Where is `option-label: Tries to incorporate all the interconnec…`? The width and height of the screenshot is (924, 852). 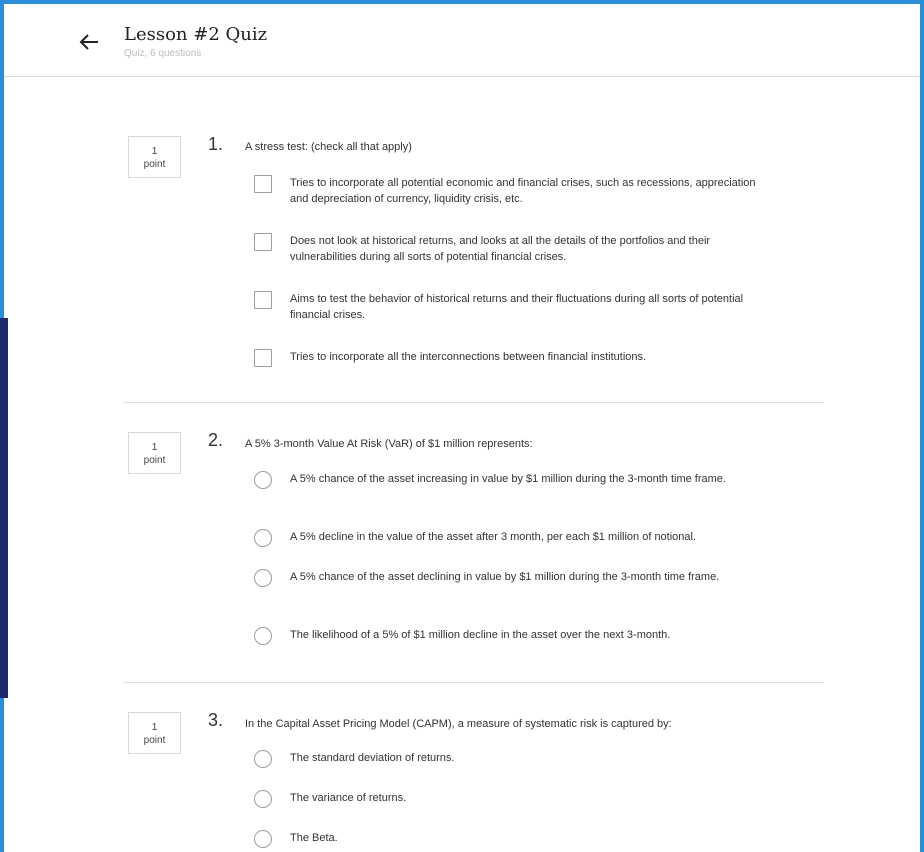
option-label: Tries to incorporate all the interconnec… is located at coordinates (468, 357).